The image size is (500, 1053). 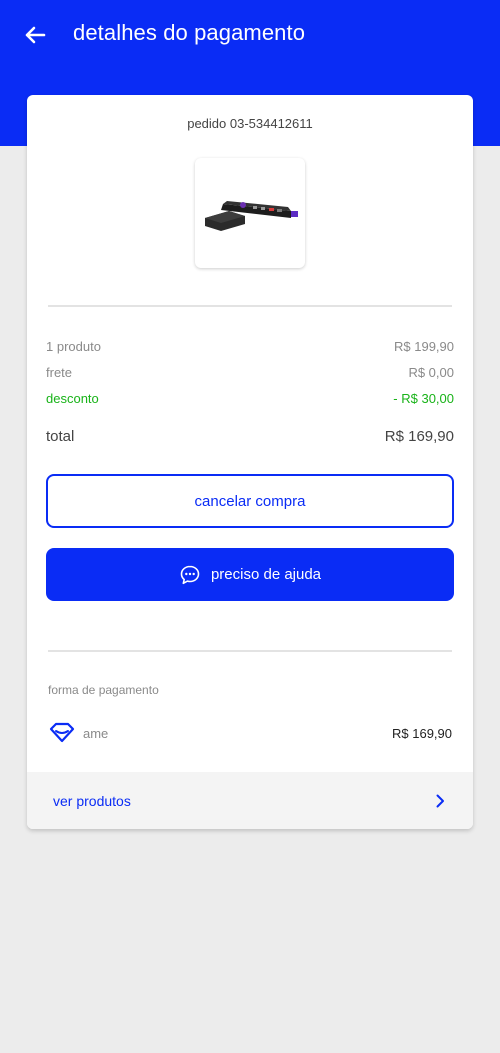 I want to click on payment-method-label: ame, so click(x=96, y=733).